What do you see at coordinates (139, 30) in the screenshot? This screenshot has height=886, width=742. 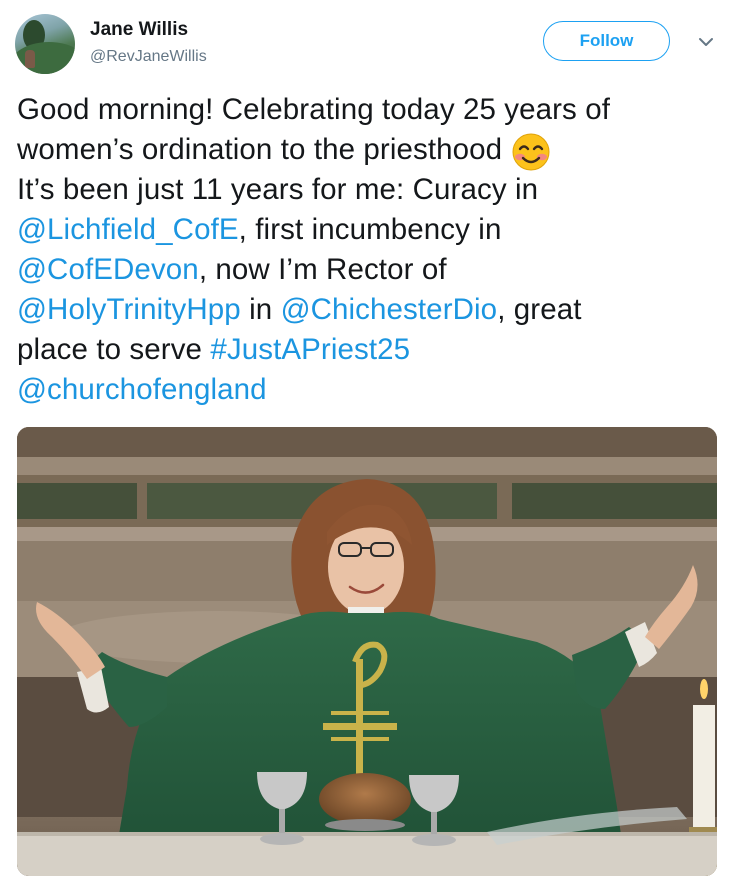 I see `author-name: Jane Willis` at bounding box center [139, 30].